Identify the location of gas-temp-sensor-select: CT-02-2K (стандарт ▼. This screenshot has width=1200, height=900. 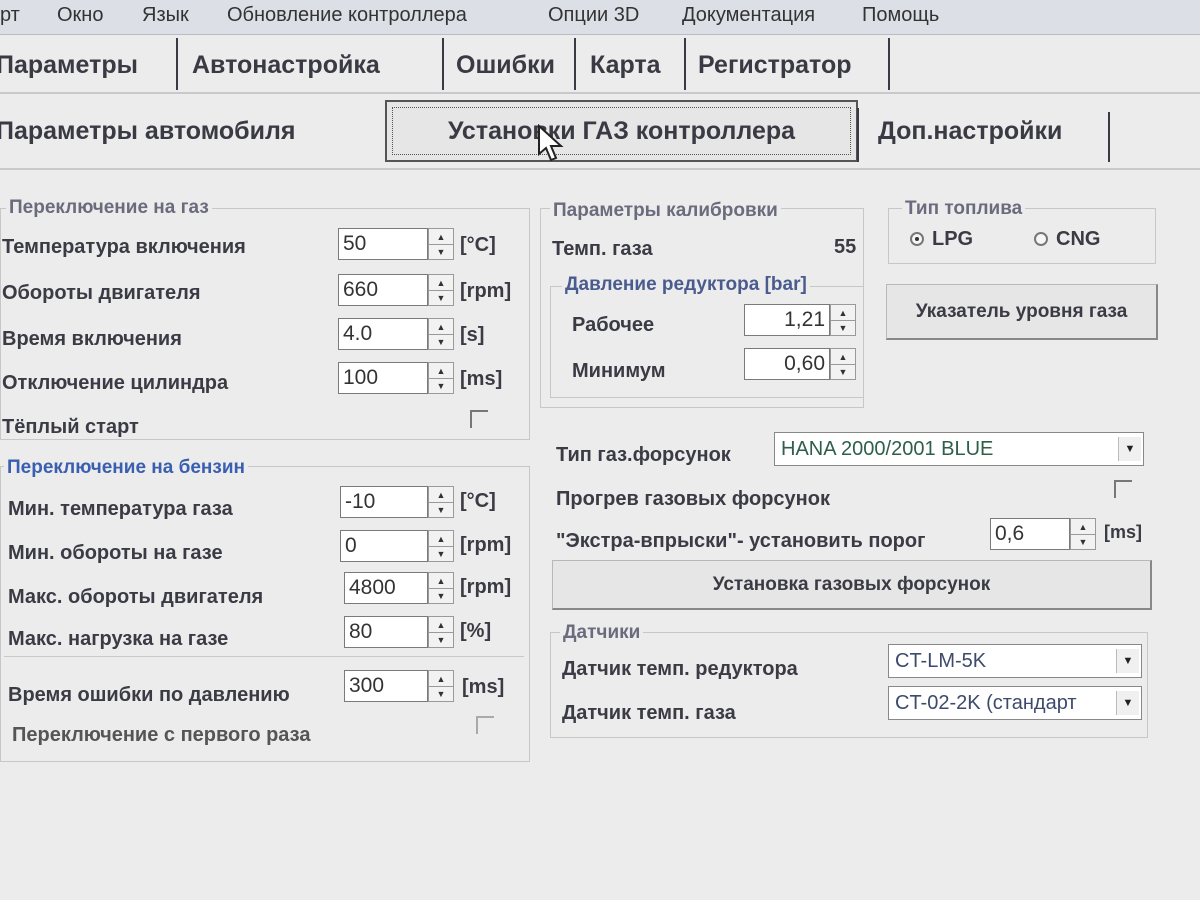
(1015, 703).